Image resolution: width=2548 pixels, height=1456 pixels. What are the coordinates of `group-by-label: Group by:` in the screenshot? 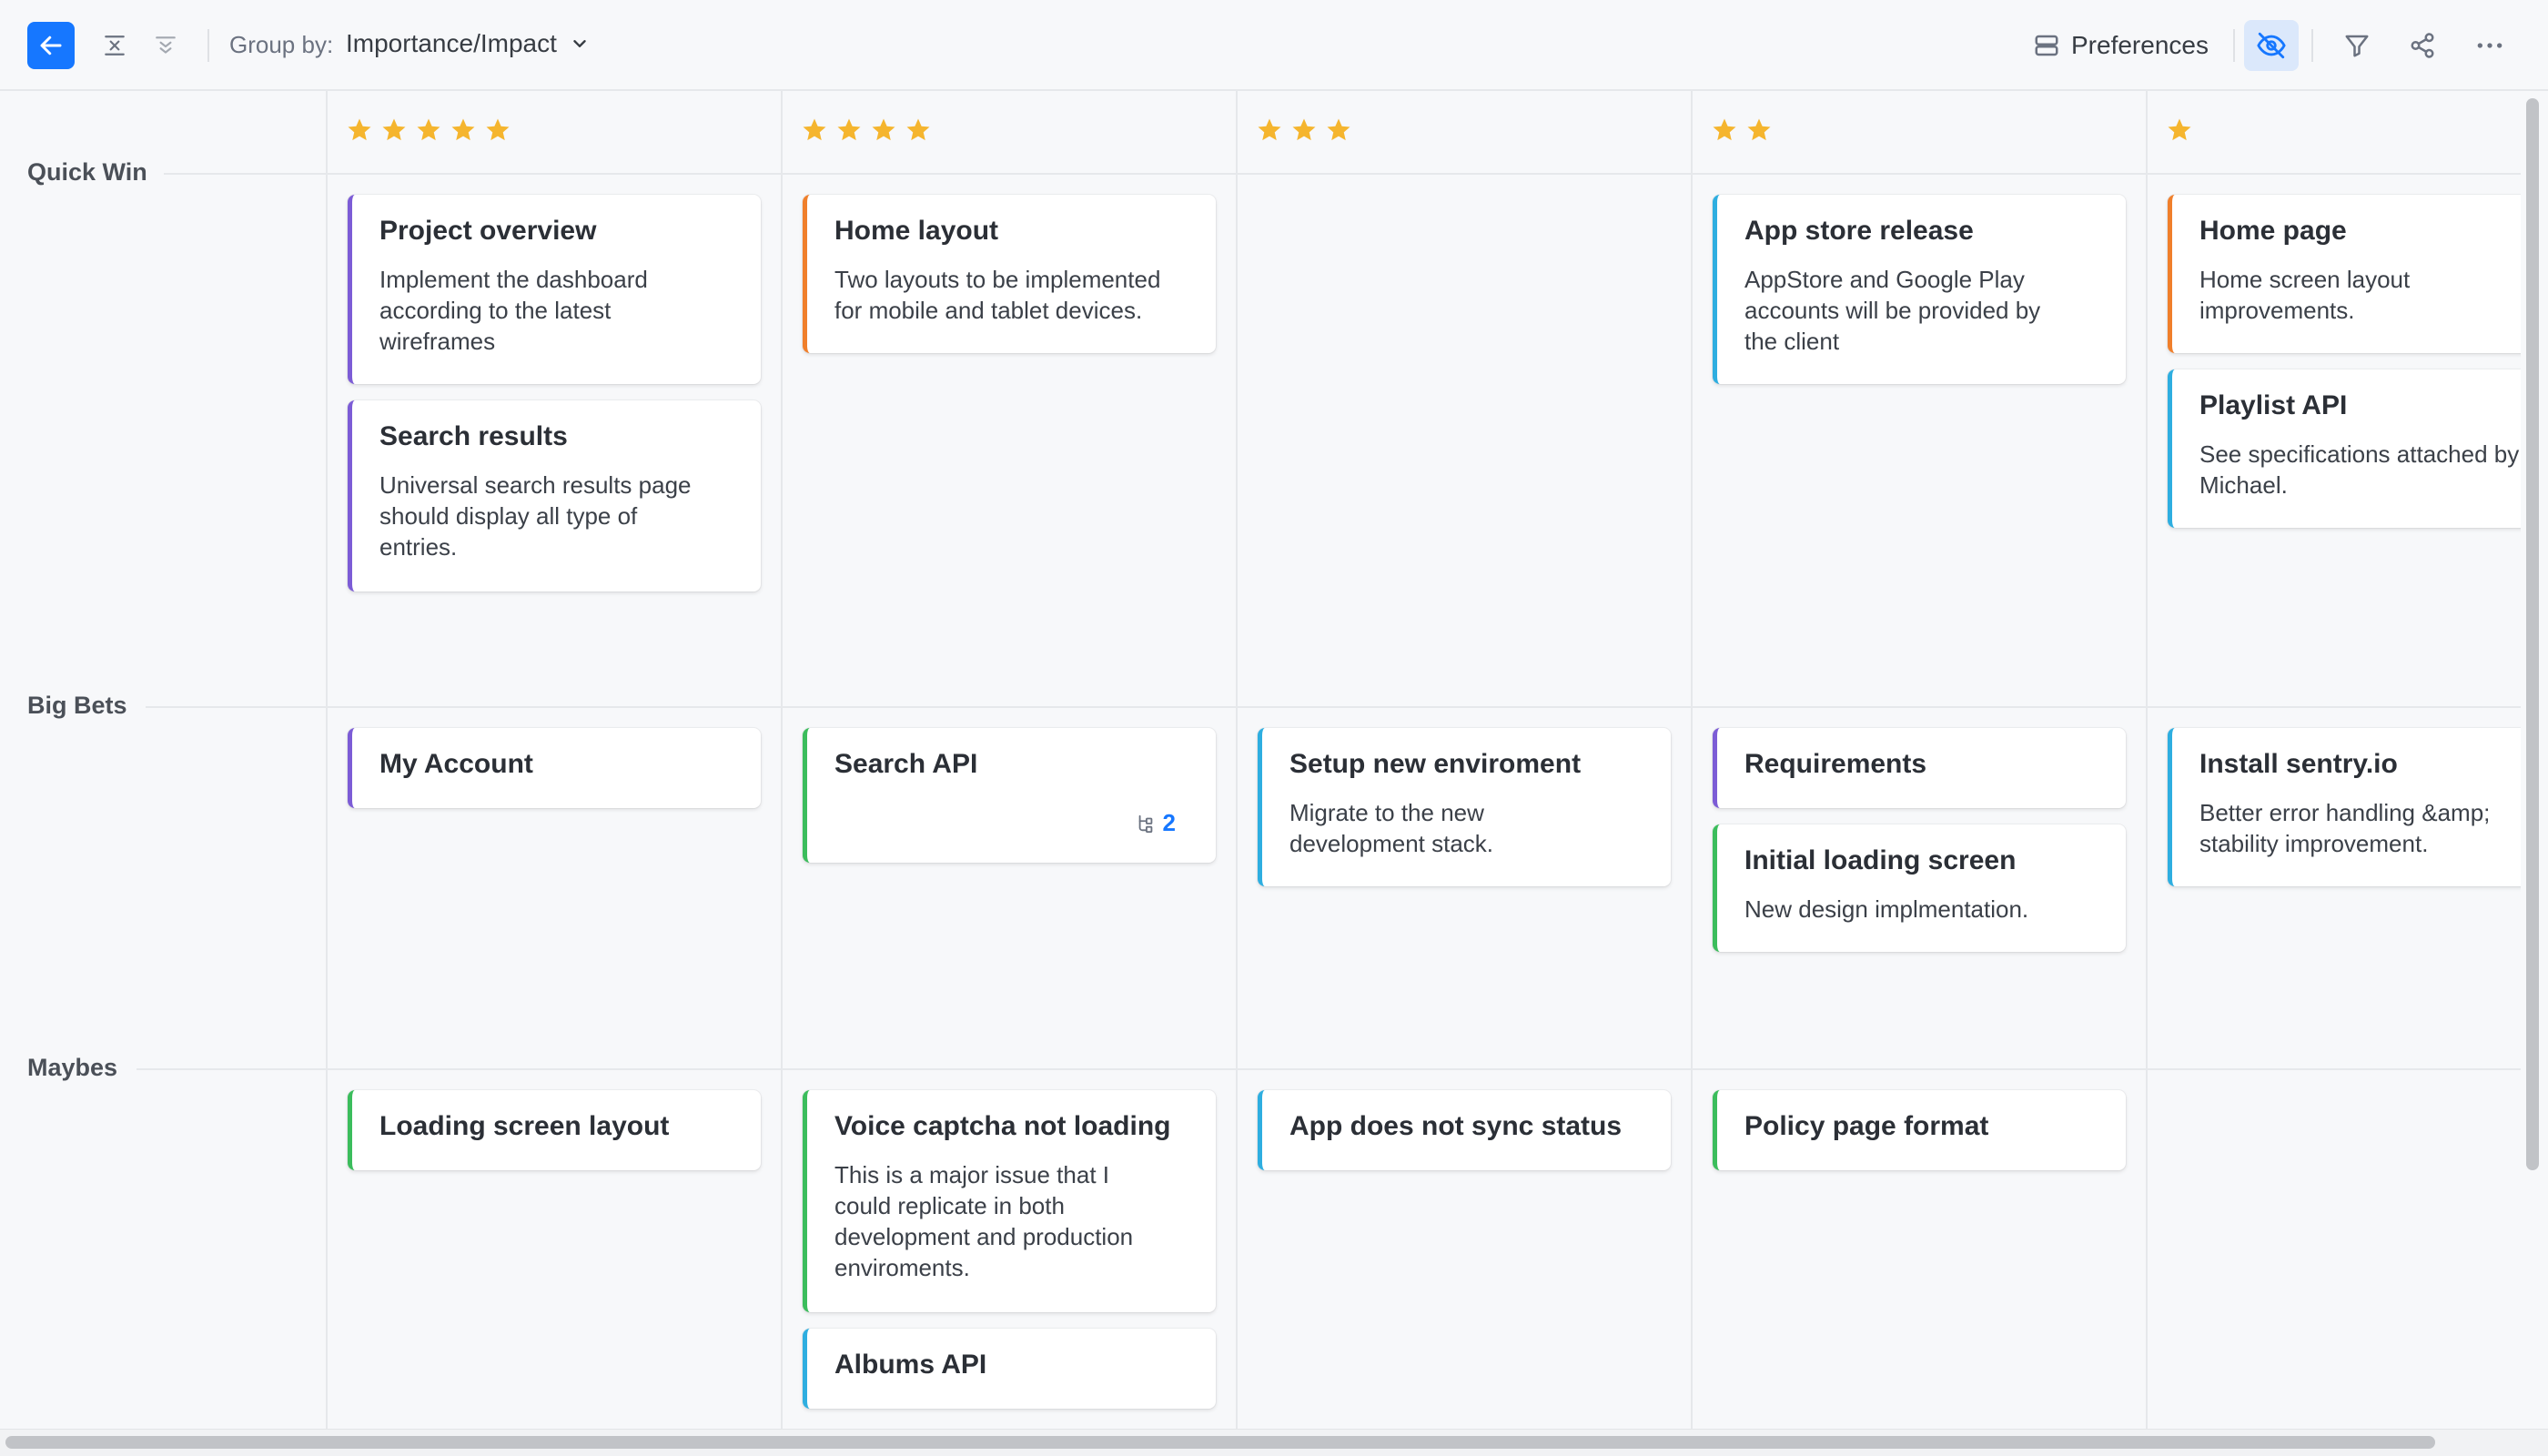 It's located at (282, 45).